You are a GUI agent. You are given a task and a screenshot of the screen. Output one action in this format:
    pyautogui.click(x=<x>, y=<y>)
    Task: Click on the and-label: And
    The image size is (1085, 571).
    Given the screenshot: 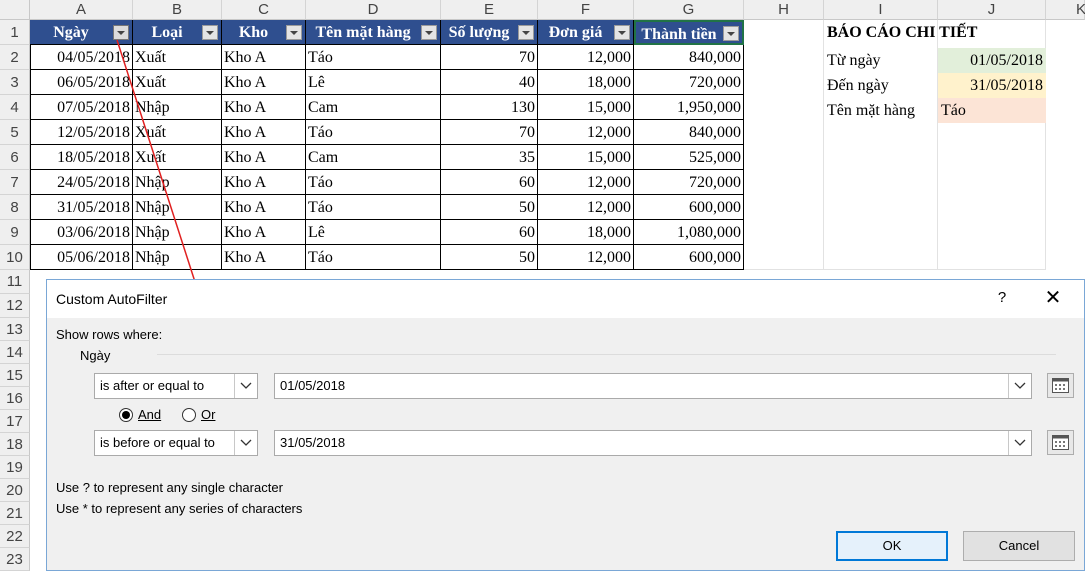 What is the action you would take?
    pyautogui.click(x=150, y=414)
    